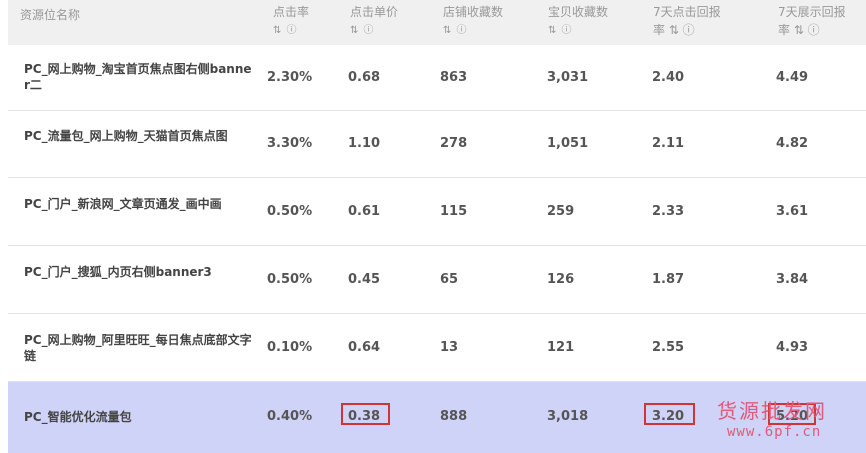 The width and height of the screenshot is (866, 453). I want to click on shop-fav-value: 13, so click(449, 347).